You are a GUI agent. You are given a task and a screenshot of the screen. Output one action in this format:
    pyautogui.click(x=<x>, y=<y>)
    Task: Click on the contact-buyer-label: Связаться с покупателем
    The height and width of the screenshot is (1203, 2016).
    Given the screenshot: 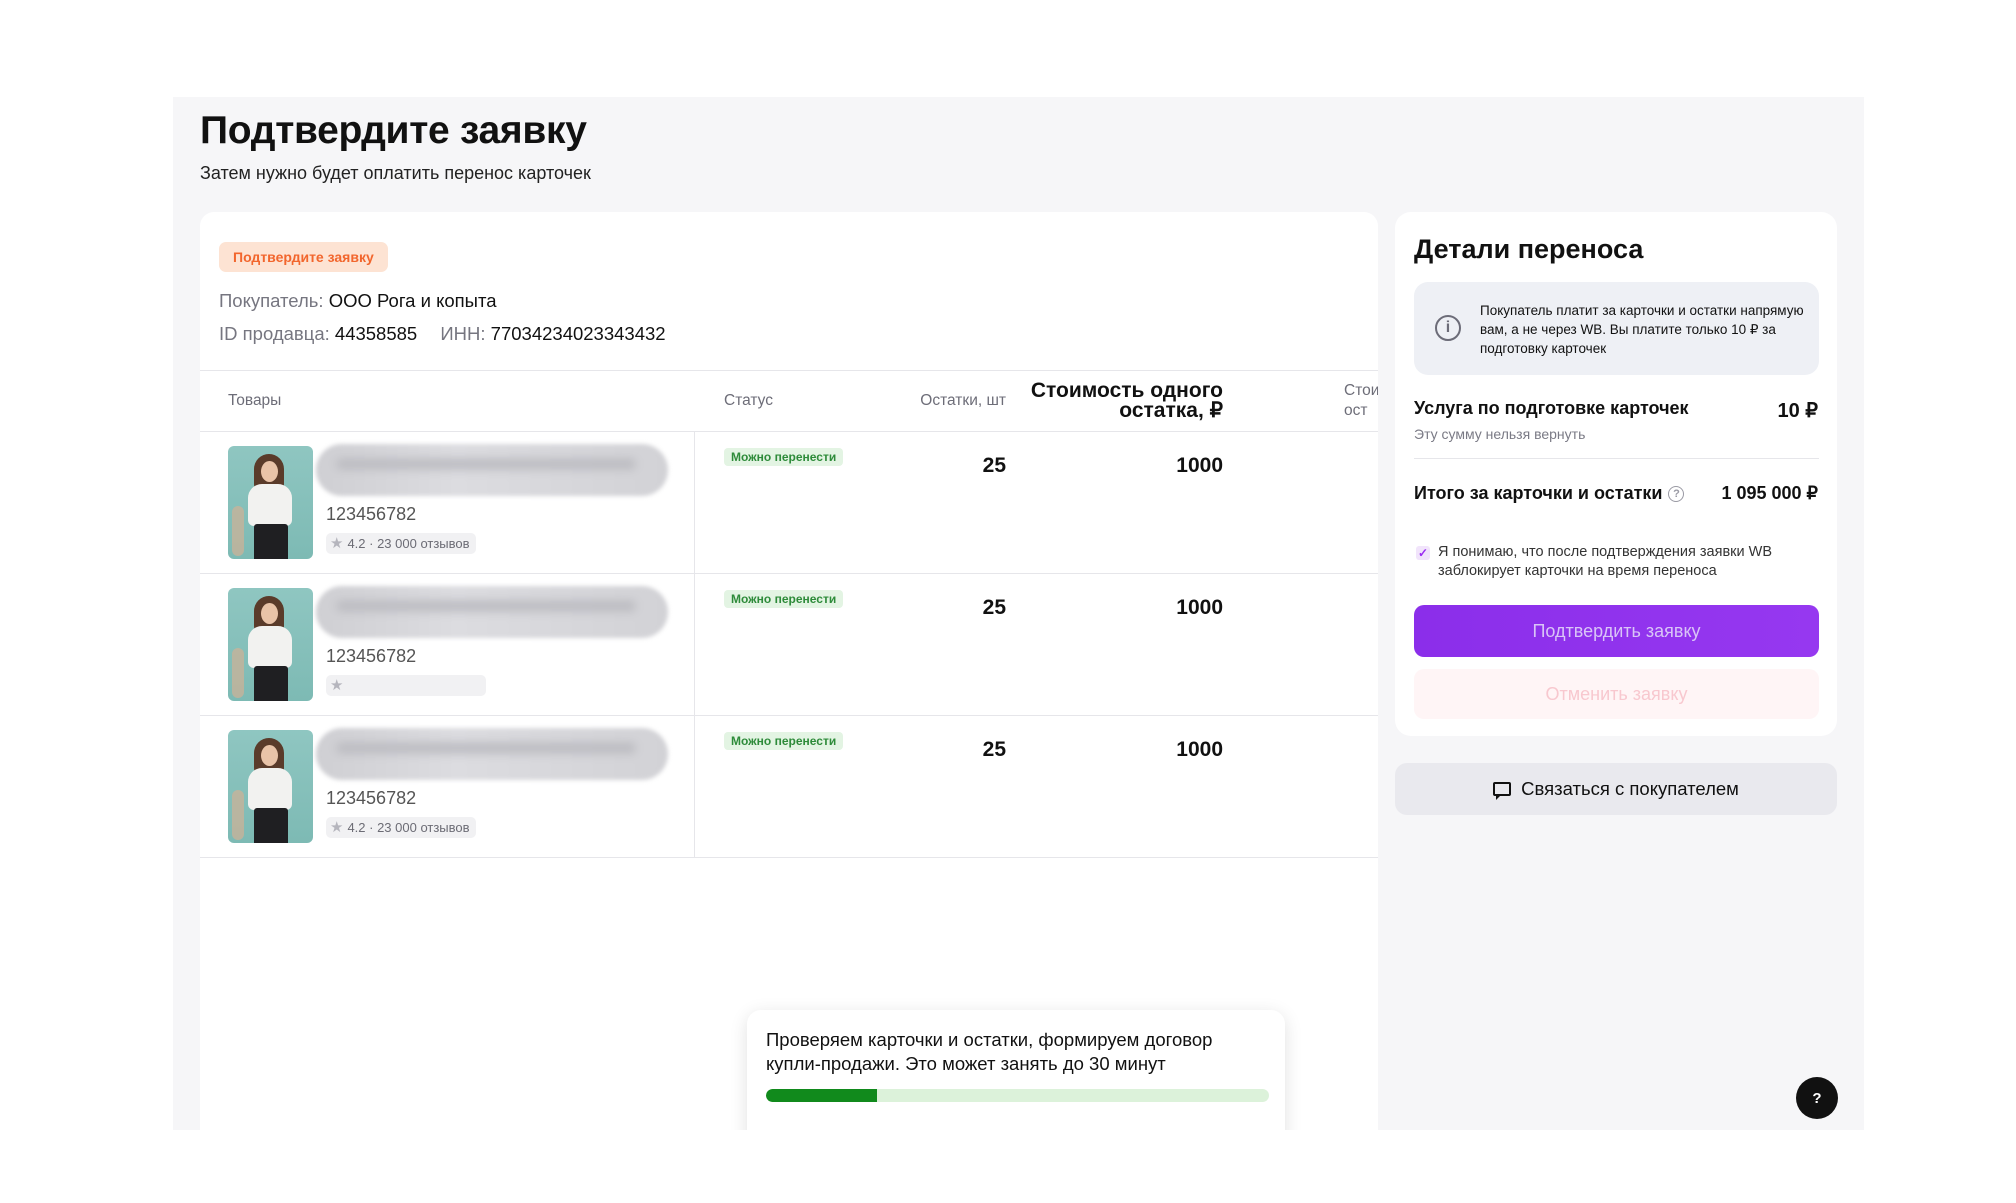 What is the action you would take?
    pyautogui.click(x=1630, y=788)
    